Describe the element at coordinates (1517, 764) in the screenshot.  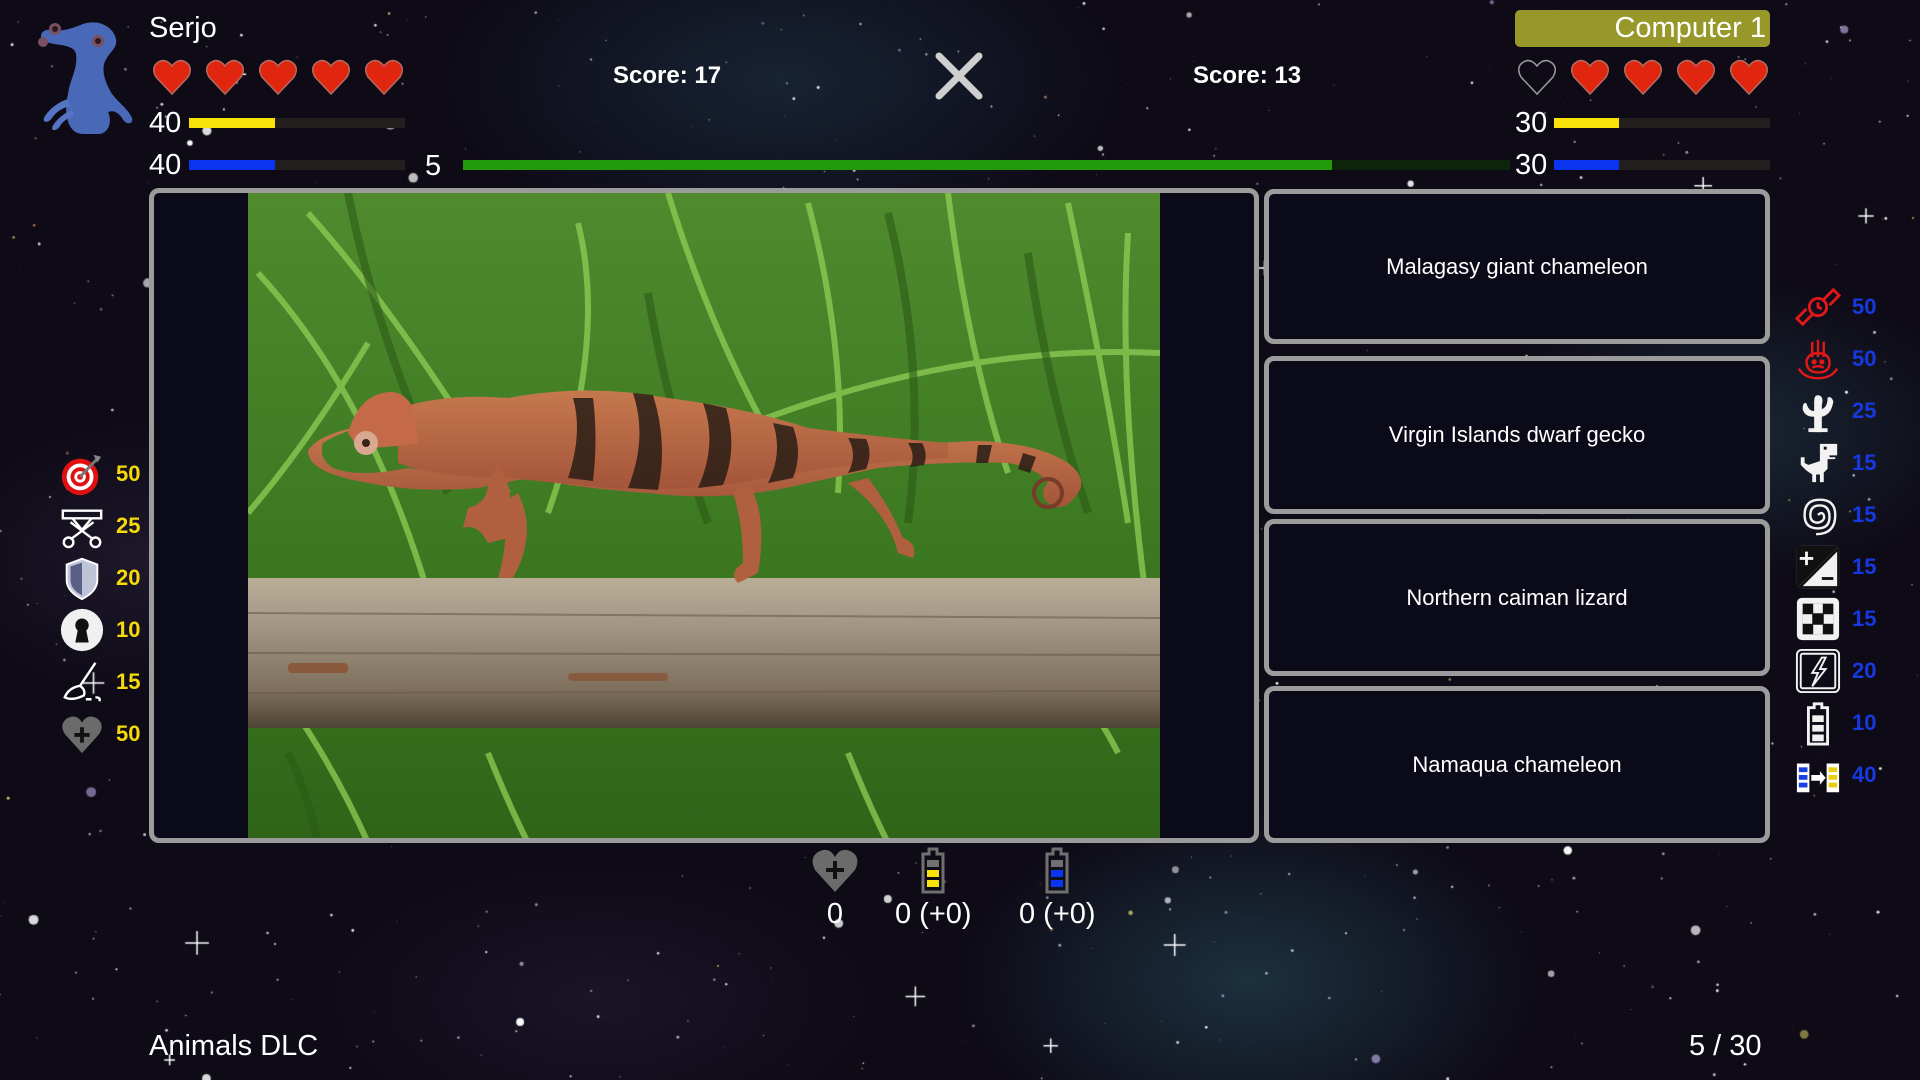
I see `answer-option-4: Namaqua chameleon` at that location.